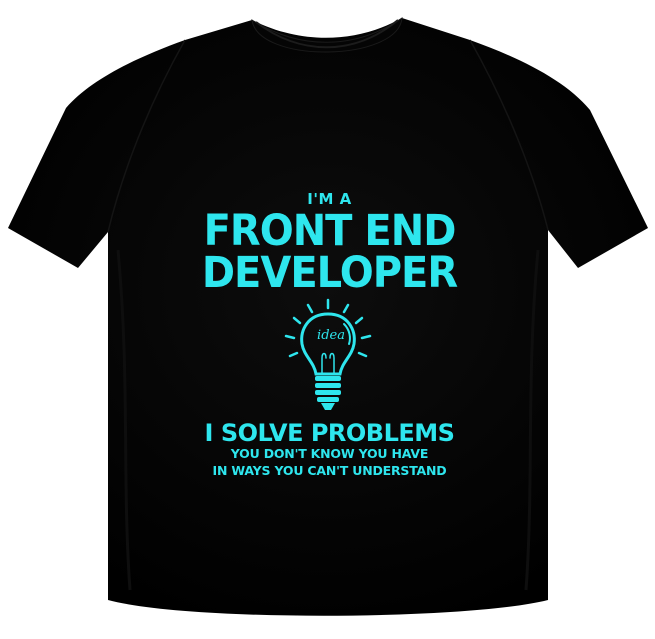 This screenshot has width=655, height=639. Describe the element at coordinates (329, 433) in the screenshot. I see `print-line-solve-problems: I SOLVE PROBLEMS` at that location.